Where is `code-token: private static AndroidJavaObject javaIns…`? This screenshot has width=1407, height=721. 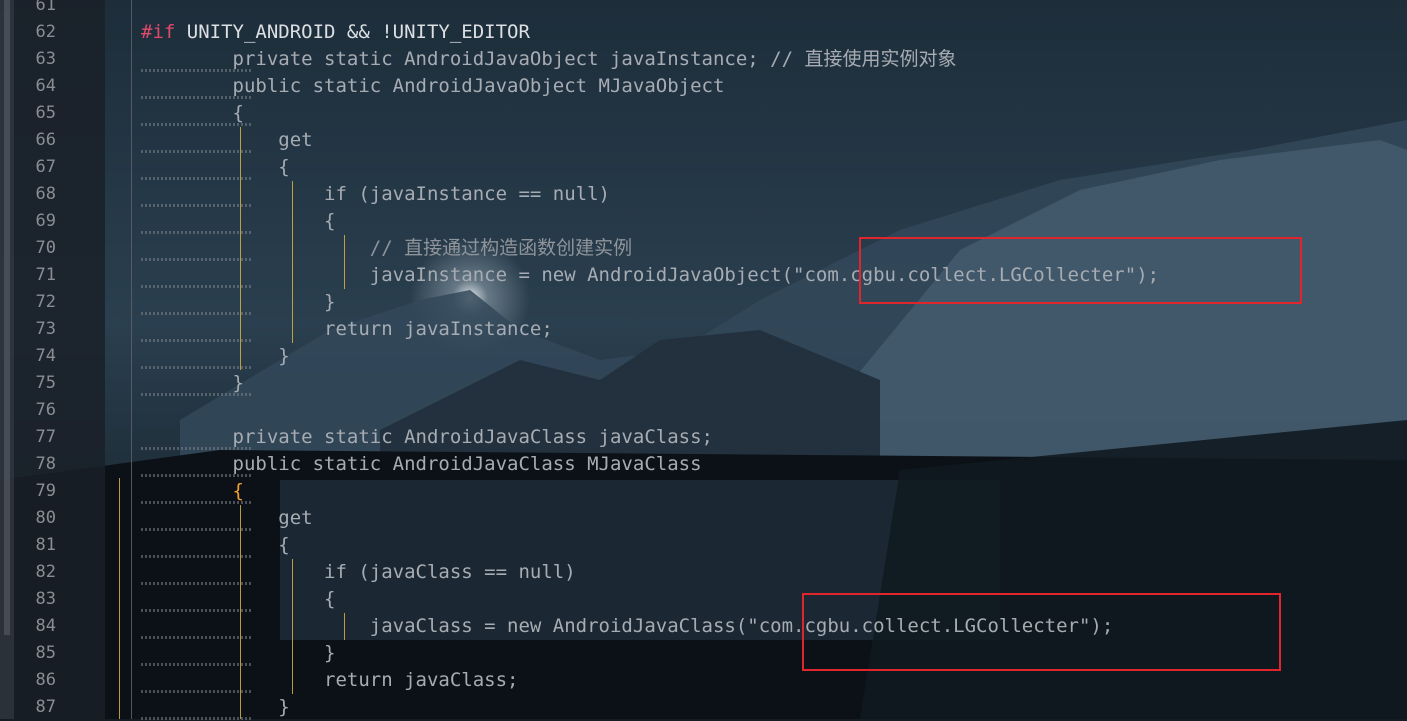 code-token: private static AndroidJavaObject javaIns… is located at coordinates (549, 59).